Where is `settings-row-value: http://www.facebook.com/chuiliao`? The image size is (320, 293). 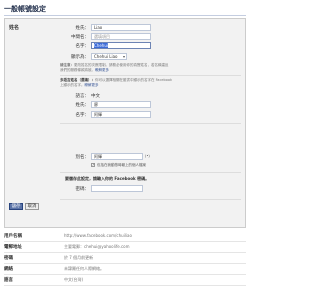 settings-row-value: http://www.facebook.com/chuiliao is located at coordinates (98, 235).